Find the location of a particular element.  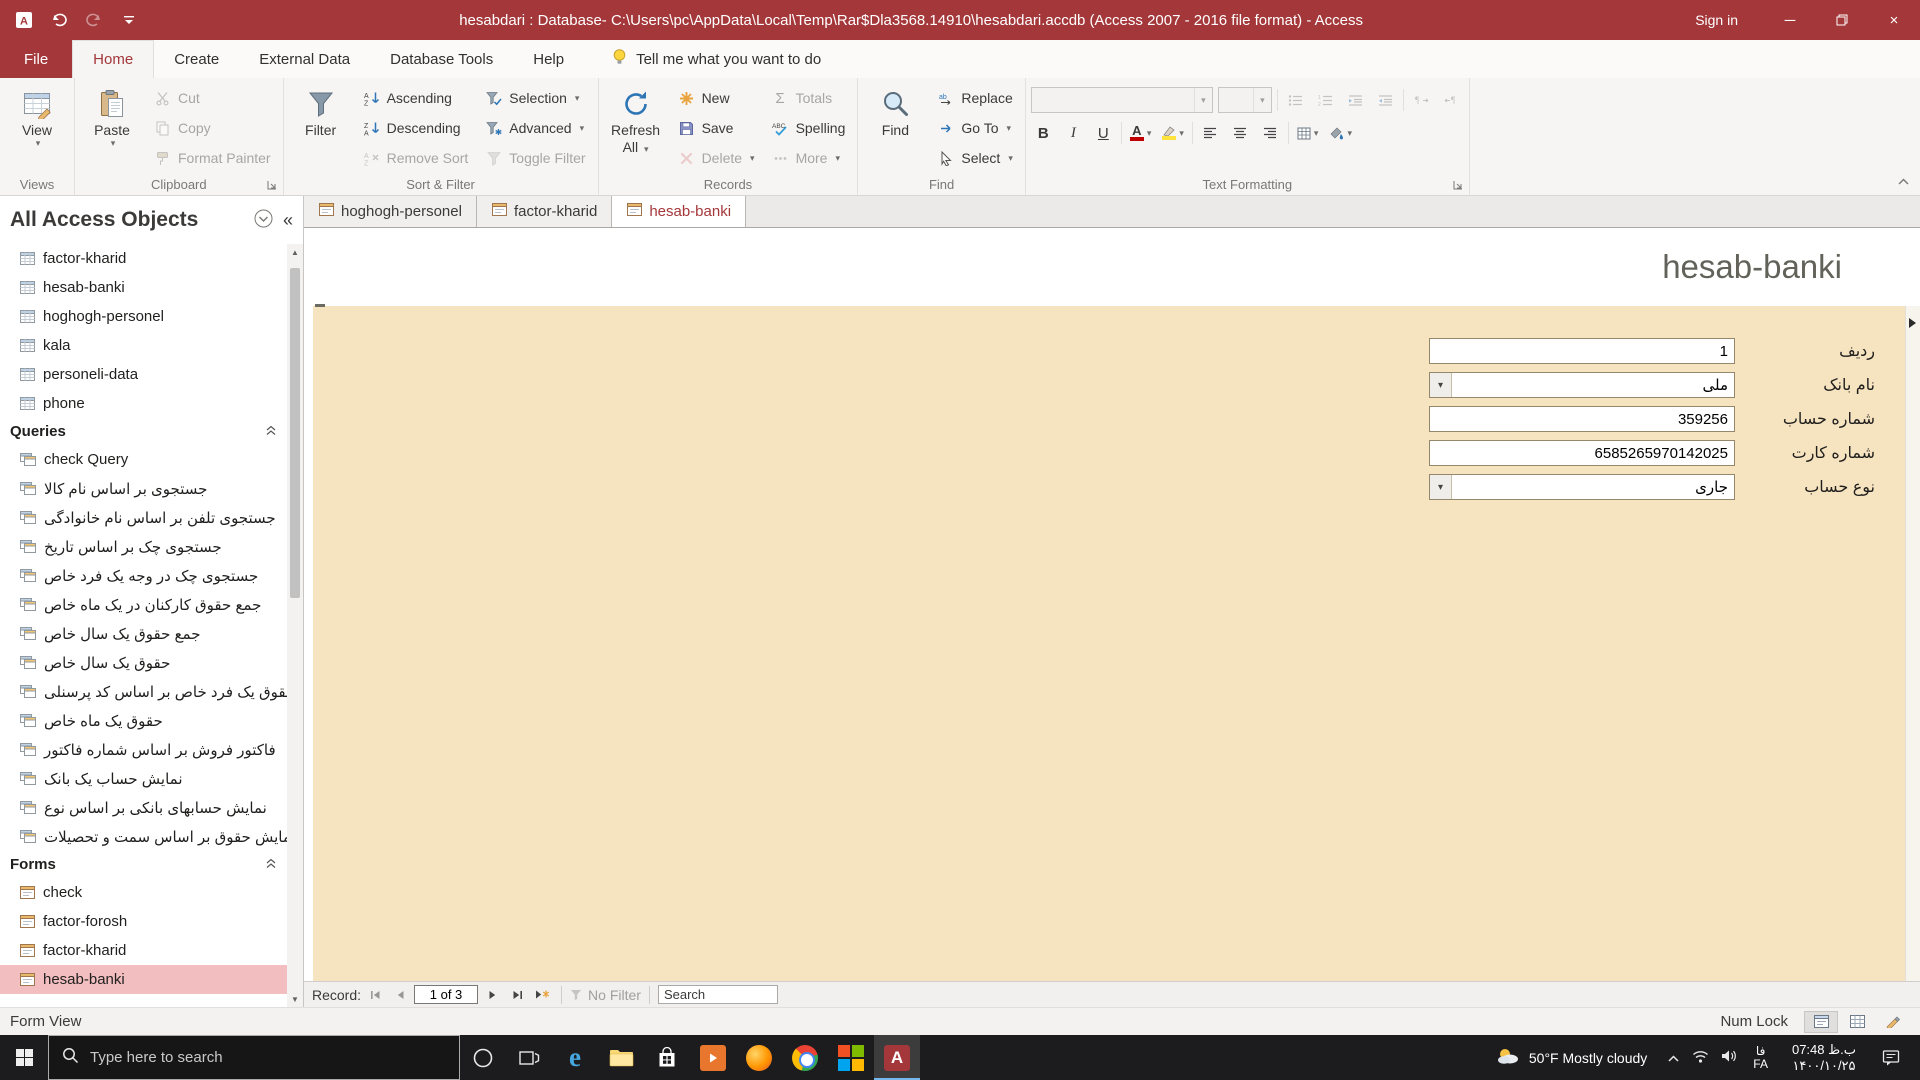

nav-query-item: جستجوی چک بر اساس تاریخ is located at coordinates (143, 546).